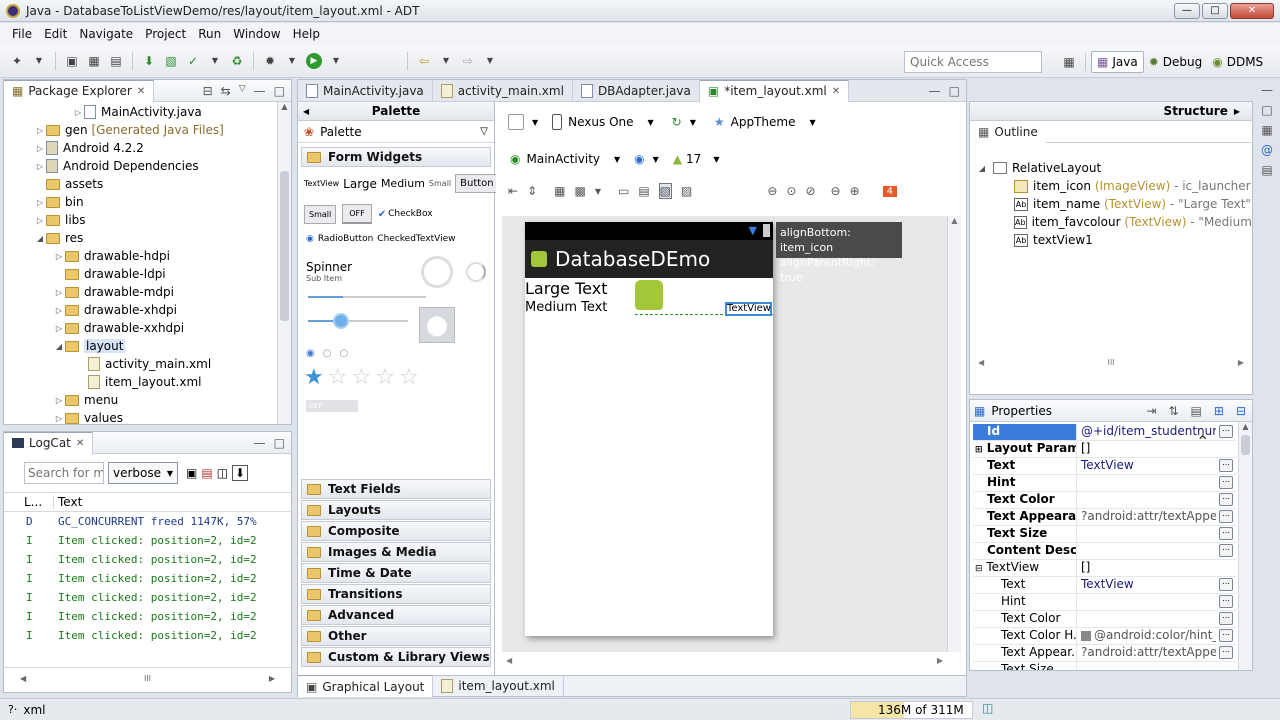 This screenshot has width=1280, height=720. What do you see at coordinates (437, 272) in the screenshot?
I see `progress-large-icon` at bounding box center [437, 272].